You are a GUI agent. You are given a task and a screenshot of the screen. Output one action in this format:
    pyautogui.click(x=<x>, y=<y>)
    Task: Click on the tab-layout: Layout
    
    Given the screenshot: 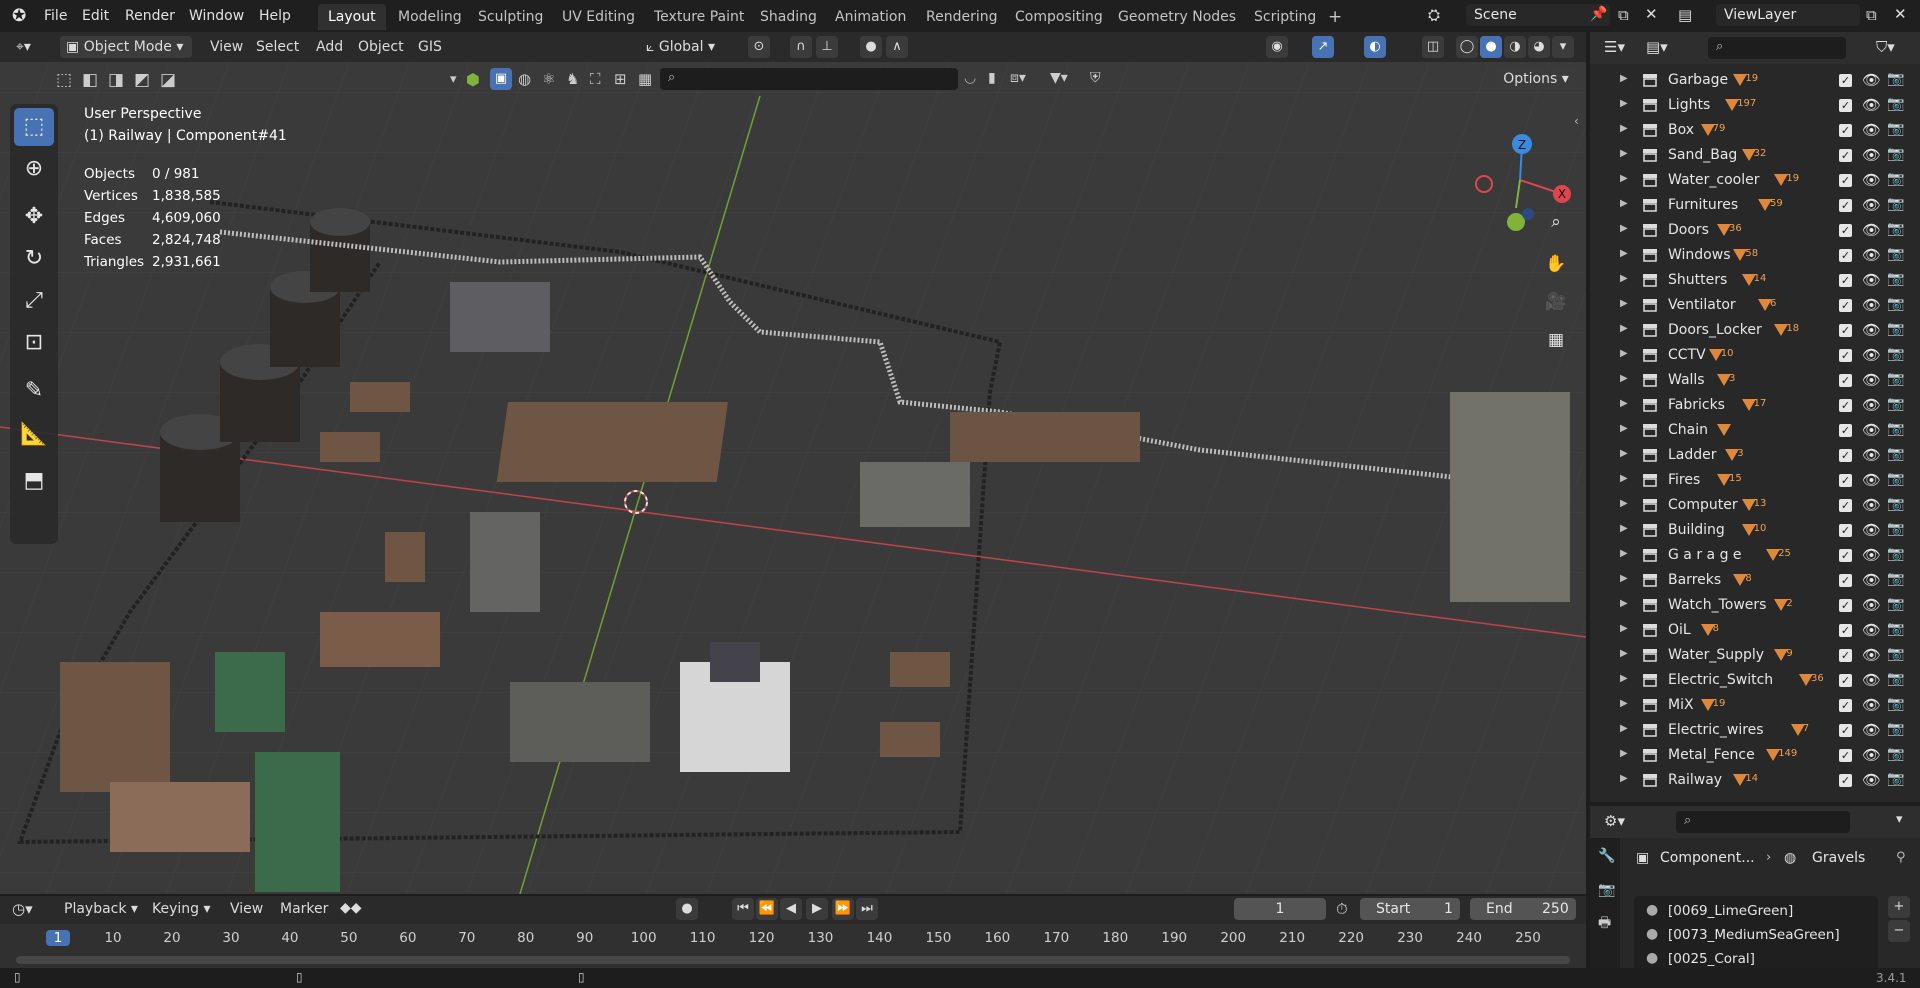 What is the action you would take?
    pyautogui.click(x=352, y=17)
    